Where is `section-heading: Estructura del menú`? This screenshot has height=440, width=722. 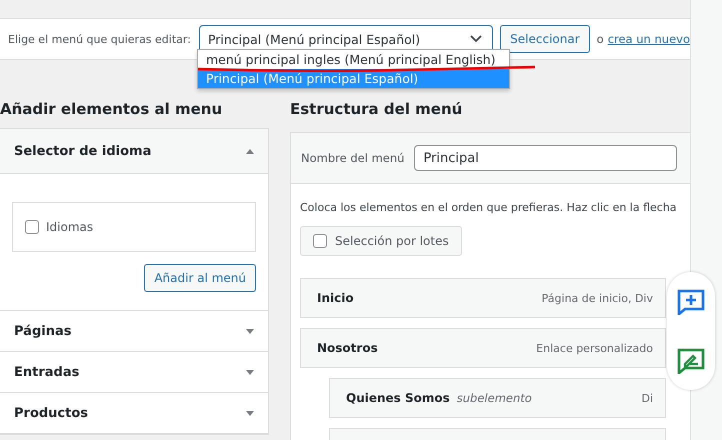
section-heading: Estructura del menú is located at coordinates (377, 110).